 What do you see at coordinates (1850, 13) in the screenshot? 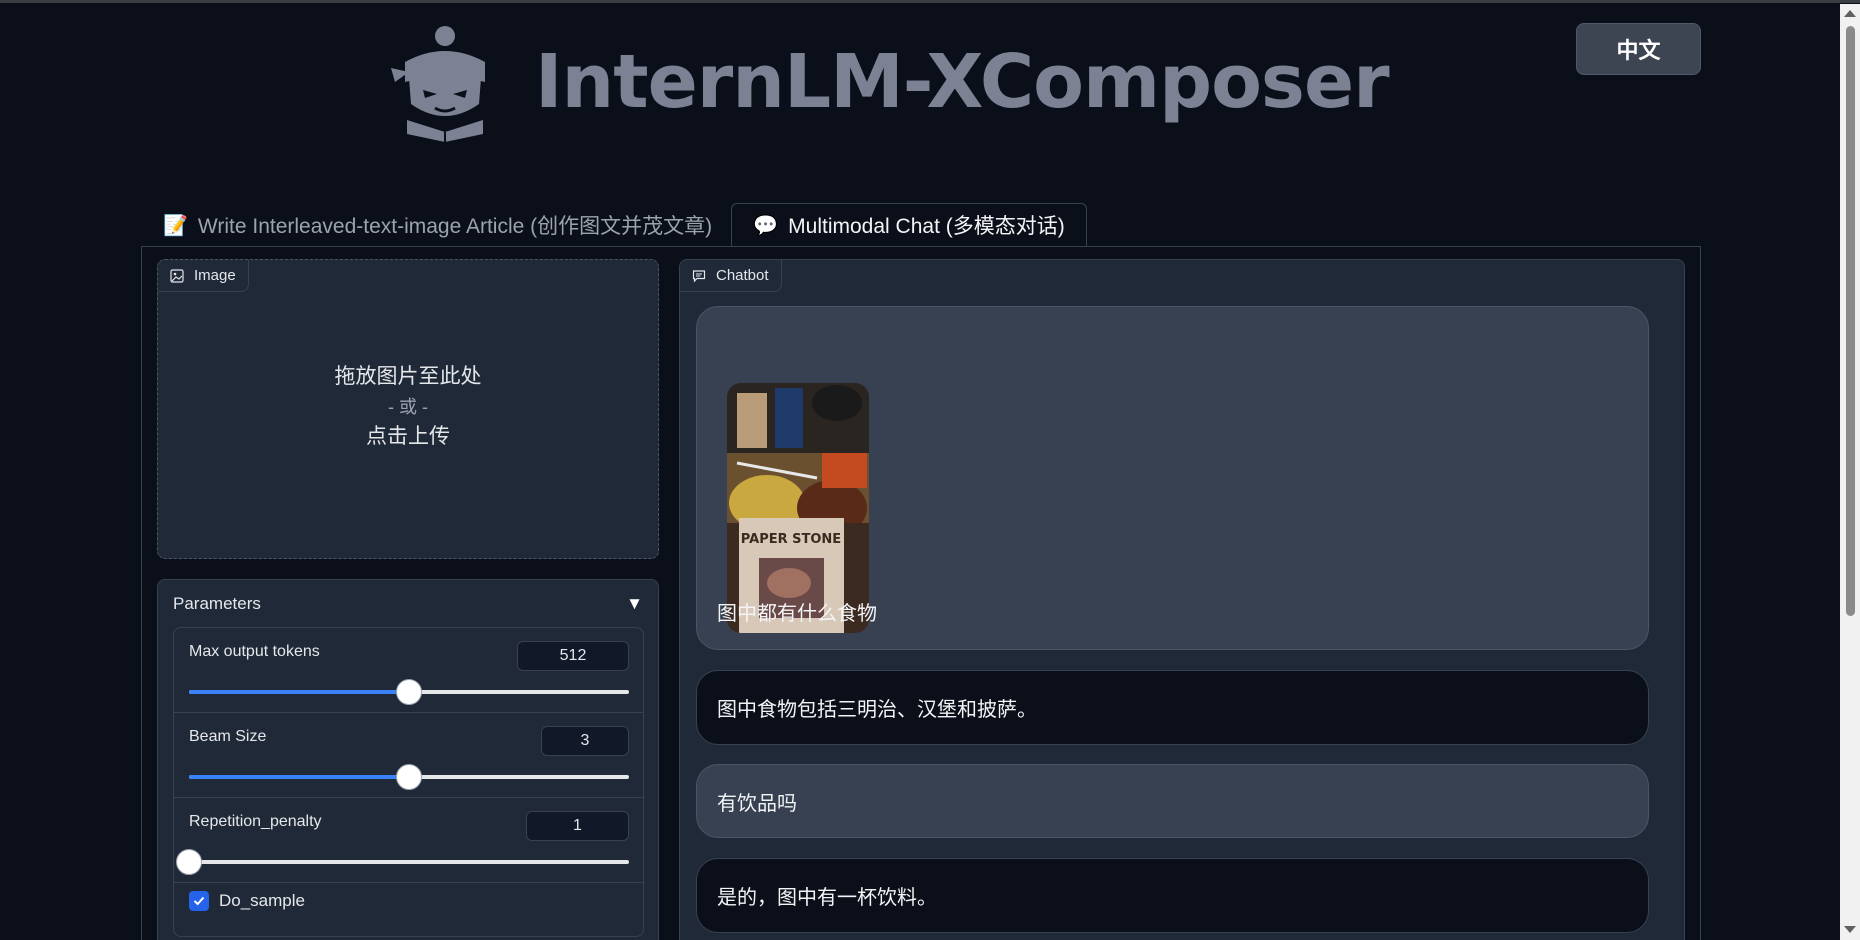
I see `scroll-up-arrow-icon` at bounding box center [1850, 13].